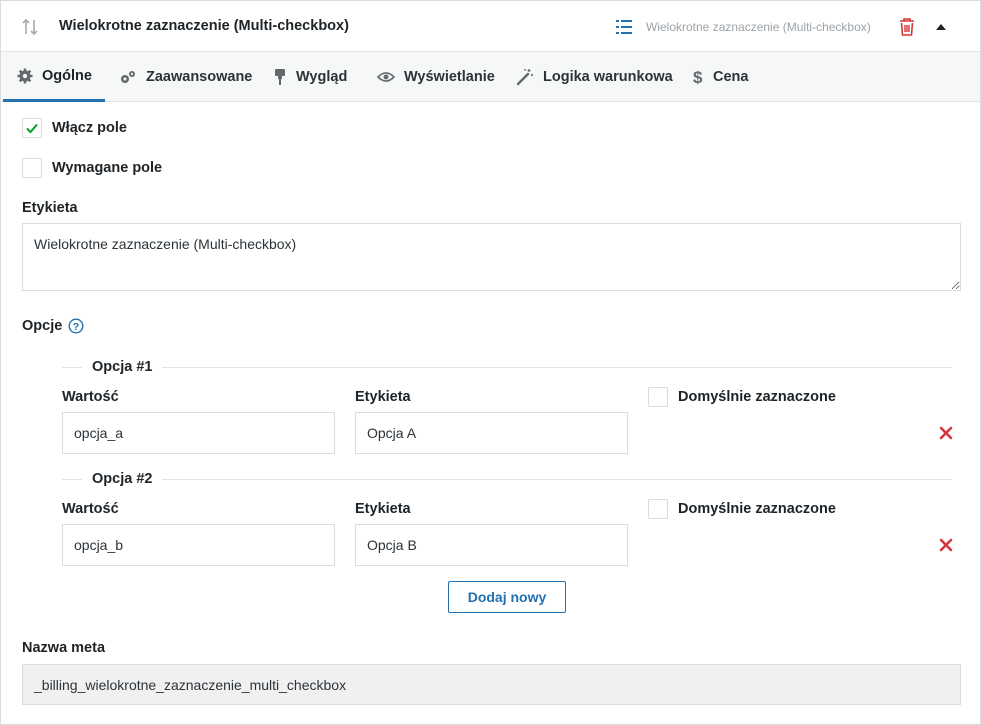 The height and width of the screenshot is (725, 981). I want to click on gear-icon, so click(25, 75).